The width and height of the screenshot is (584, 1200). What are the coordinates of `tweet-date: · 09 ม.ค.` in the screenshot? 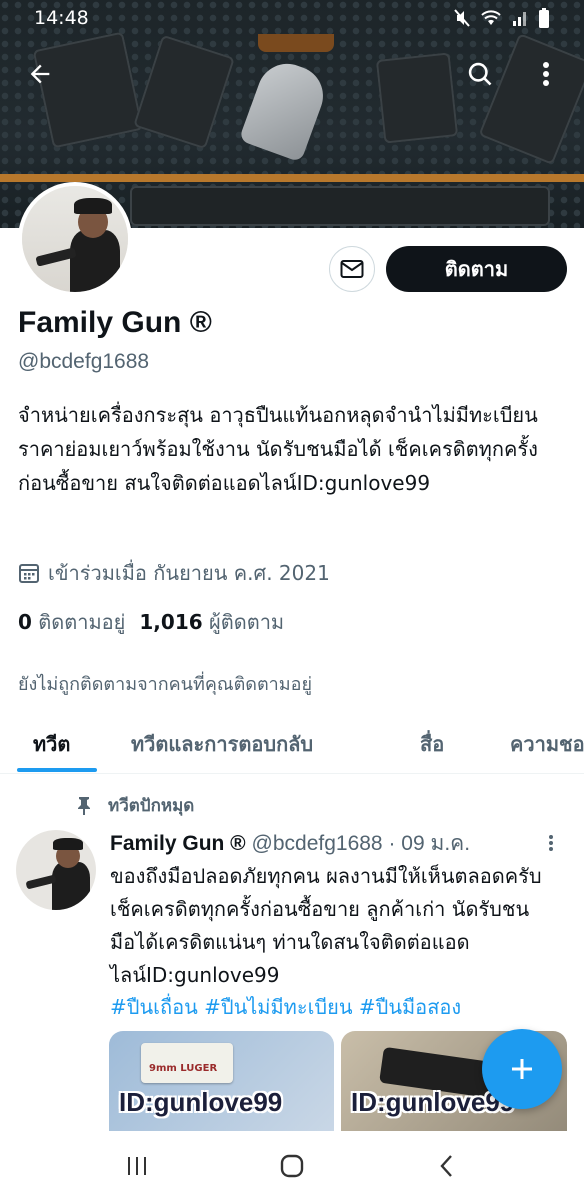 It's located at (429, 843).